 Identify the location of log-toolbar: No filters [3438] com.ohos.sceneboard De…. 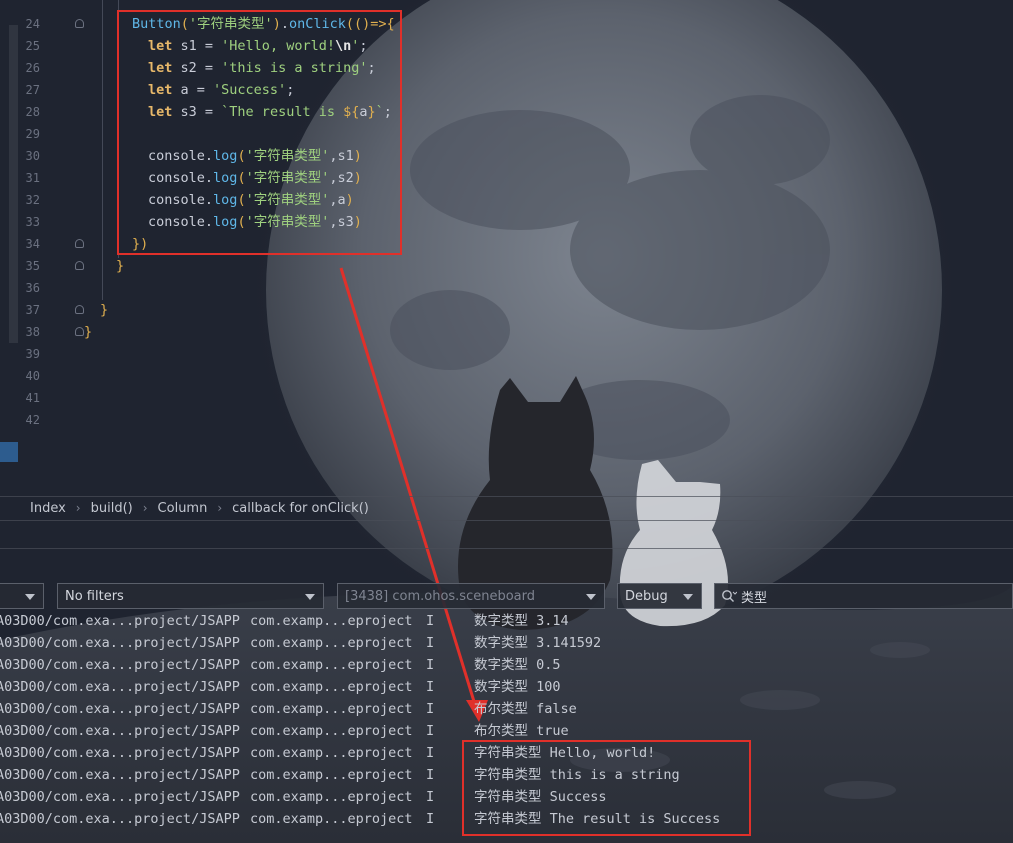
(506, 596).